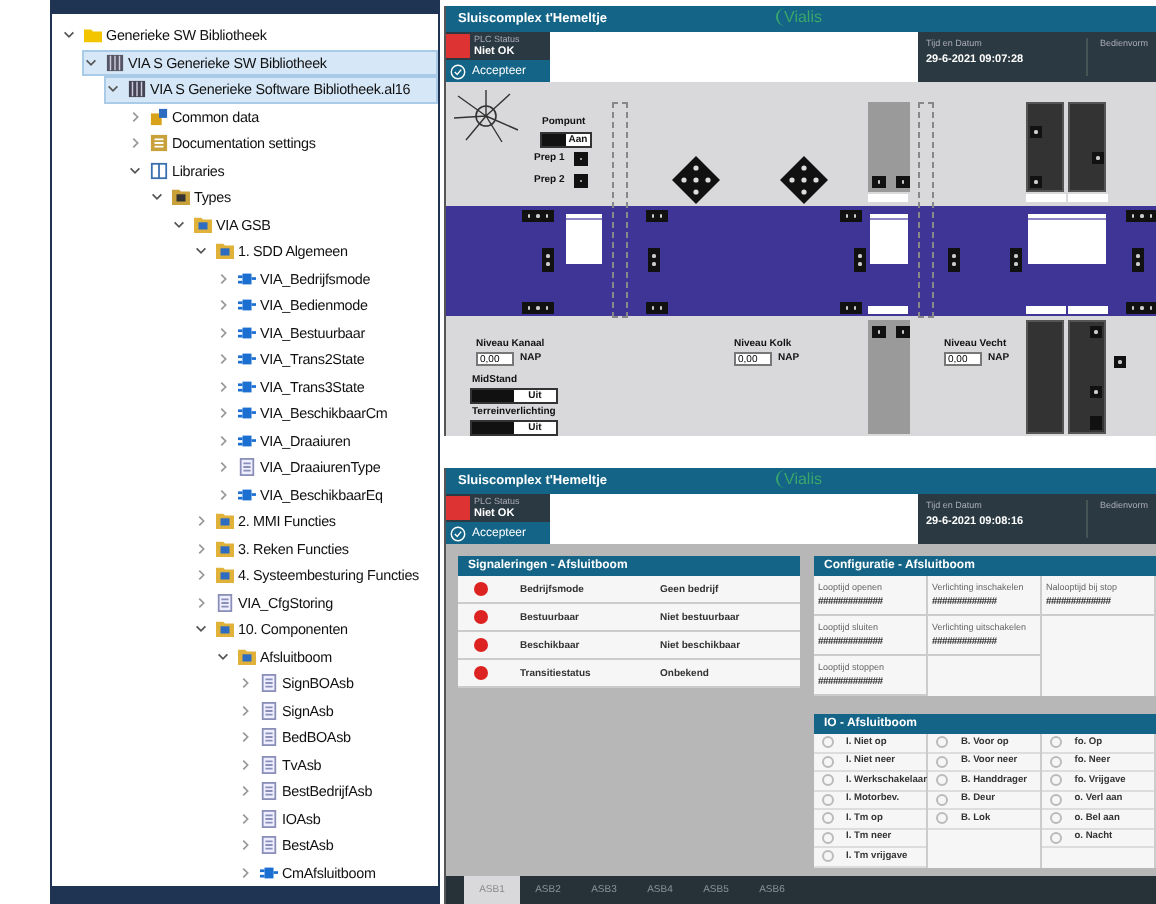  I want to click on book-icon, so click(159, 170).